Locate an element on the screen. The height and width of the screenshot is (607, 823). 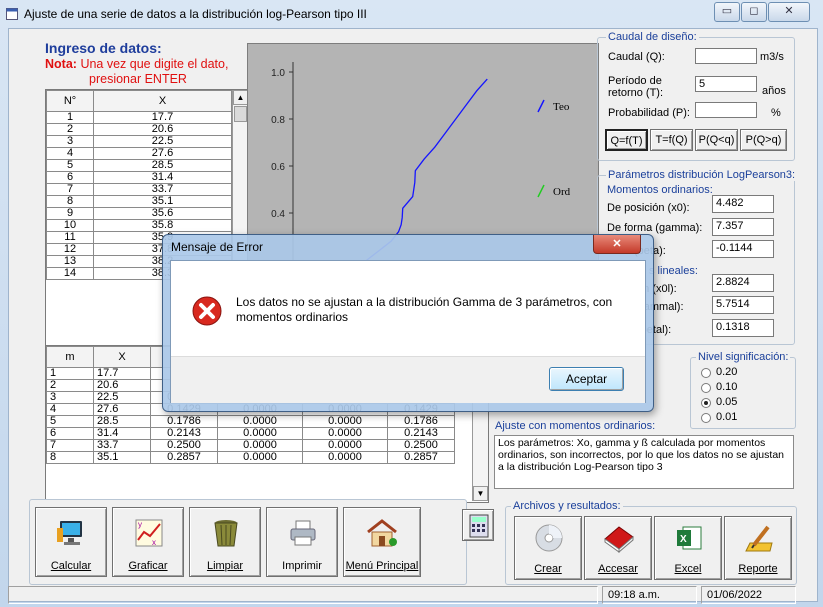
limpiar-button: Limpiar is located at coordinates (225, 542).